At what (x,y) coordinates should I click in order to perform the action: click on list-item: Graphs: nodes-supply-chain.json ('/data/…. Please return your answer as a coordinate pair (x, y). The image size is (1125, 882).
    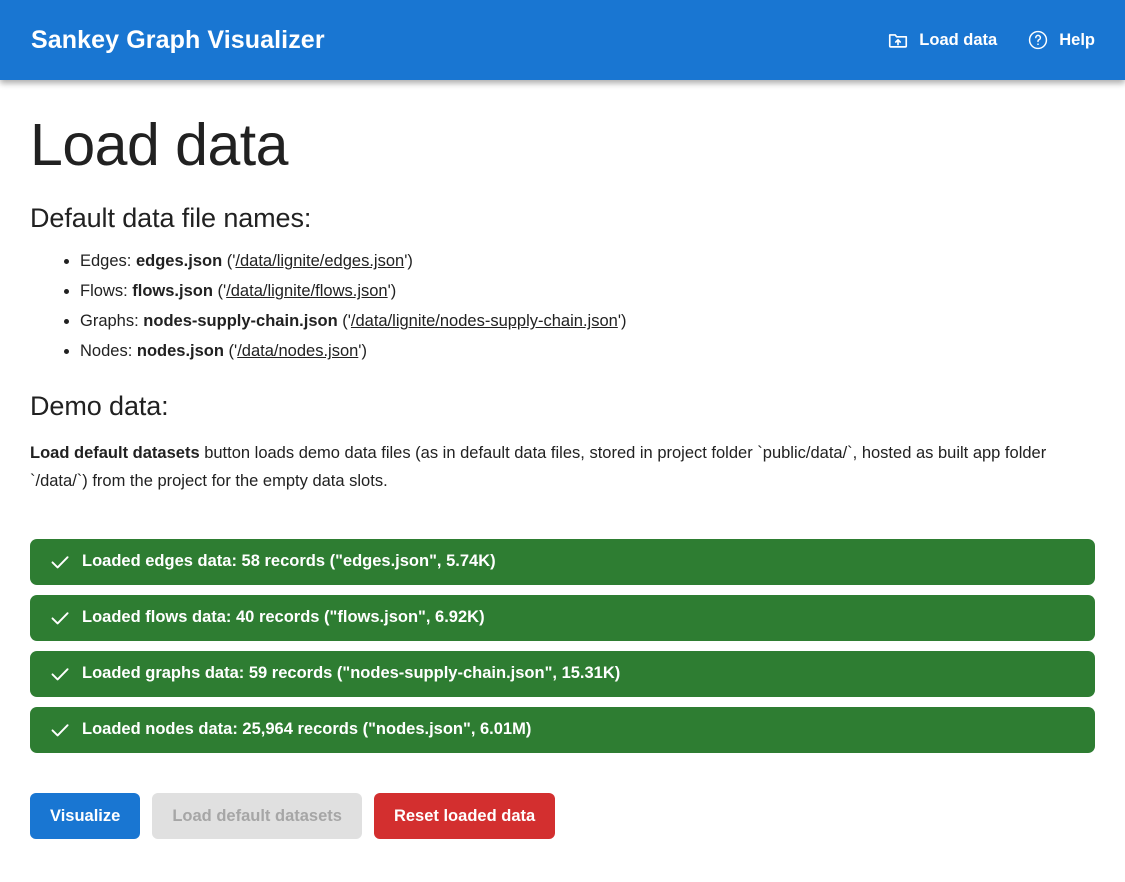
    Looking at the image, I should click on (587, 321).